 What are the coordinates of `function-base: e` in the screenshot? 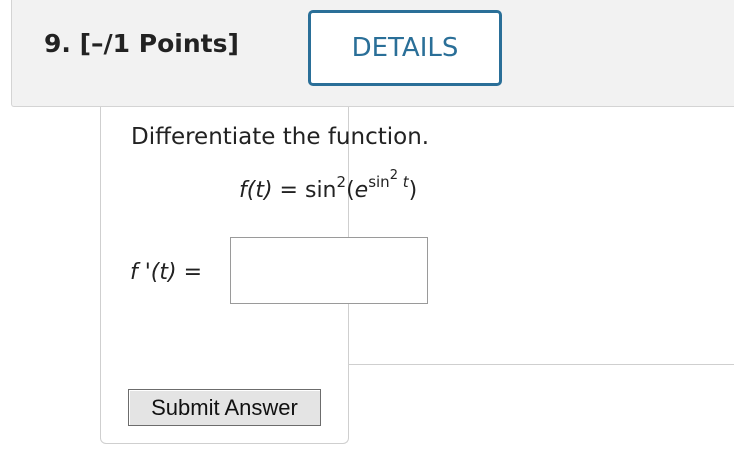 It's located at (361, 190).